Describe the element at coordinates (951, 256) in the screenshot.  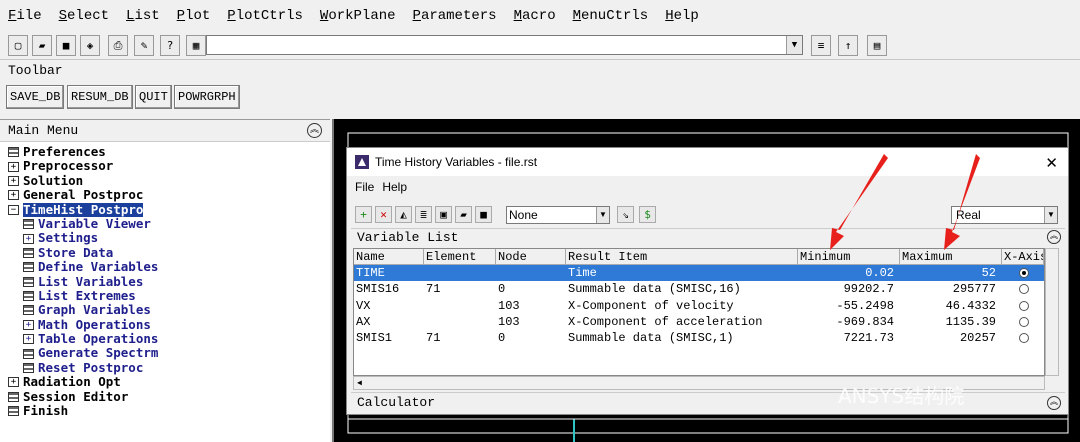
I see `column-header: Maximum` at that location.